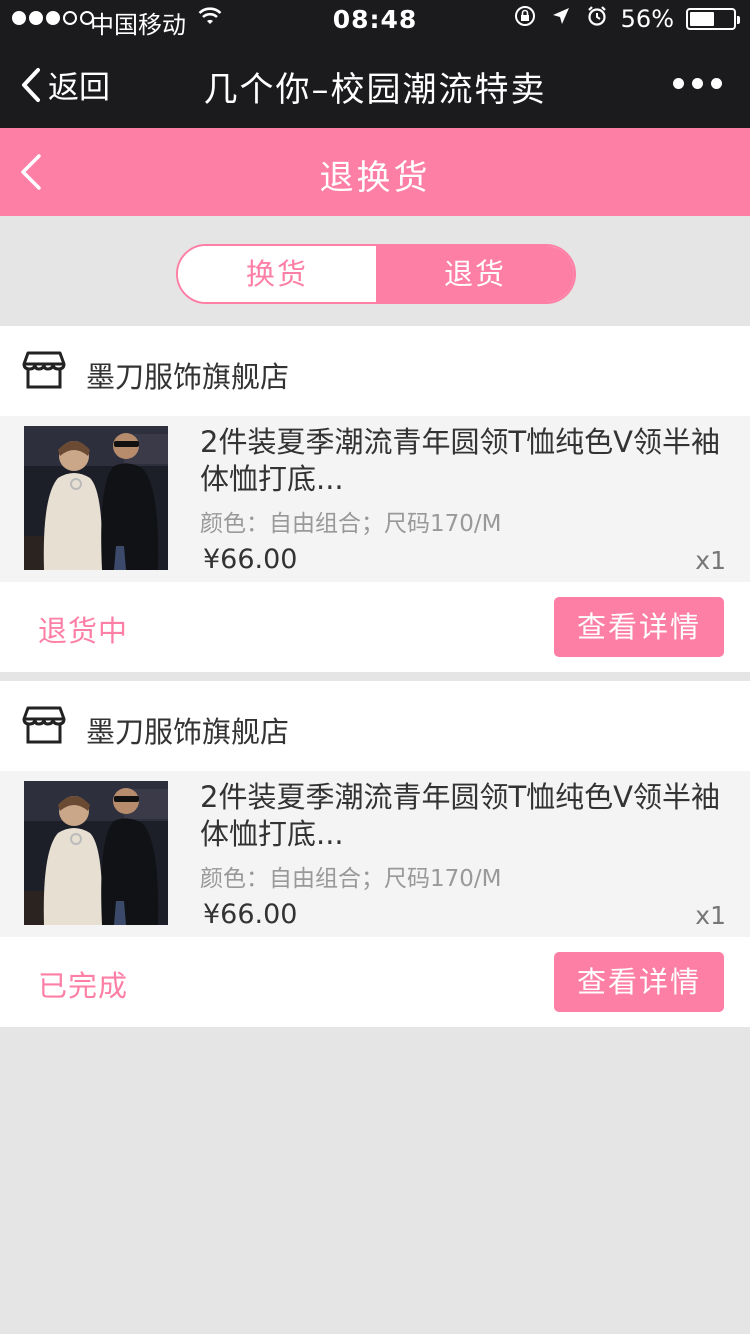 The image size is (750, 1334). What do you see at coordinates (375, 982) in the screenshot?
I see `order-footer: 已完成 查看详情` at bounding box center [375, 982].